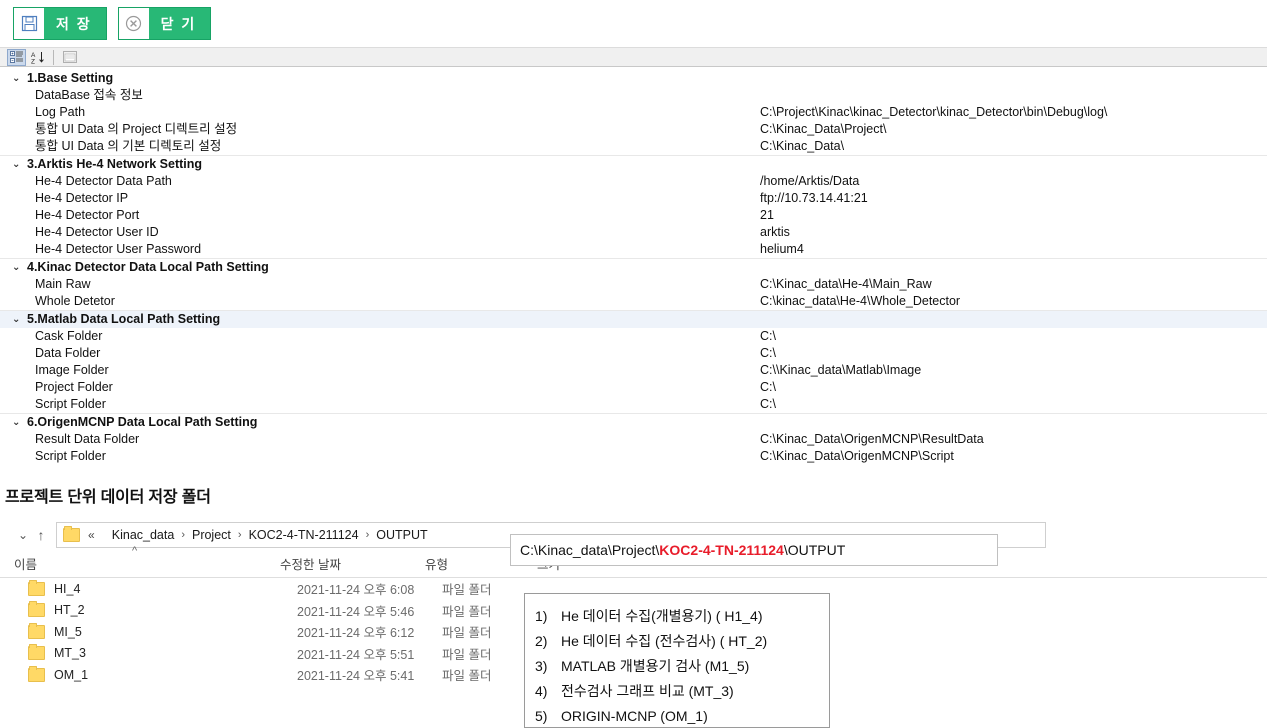  Describe the element at coordinates (71, 674) in the screenshot. I see `file-name: OM_1` at that location.